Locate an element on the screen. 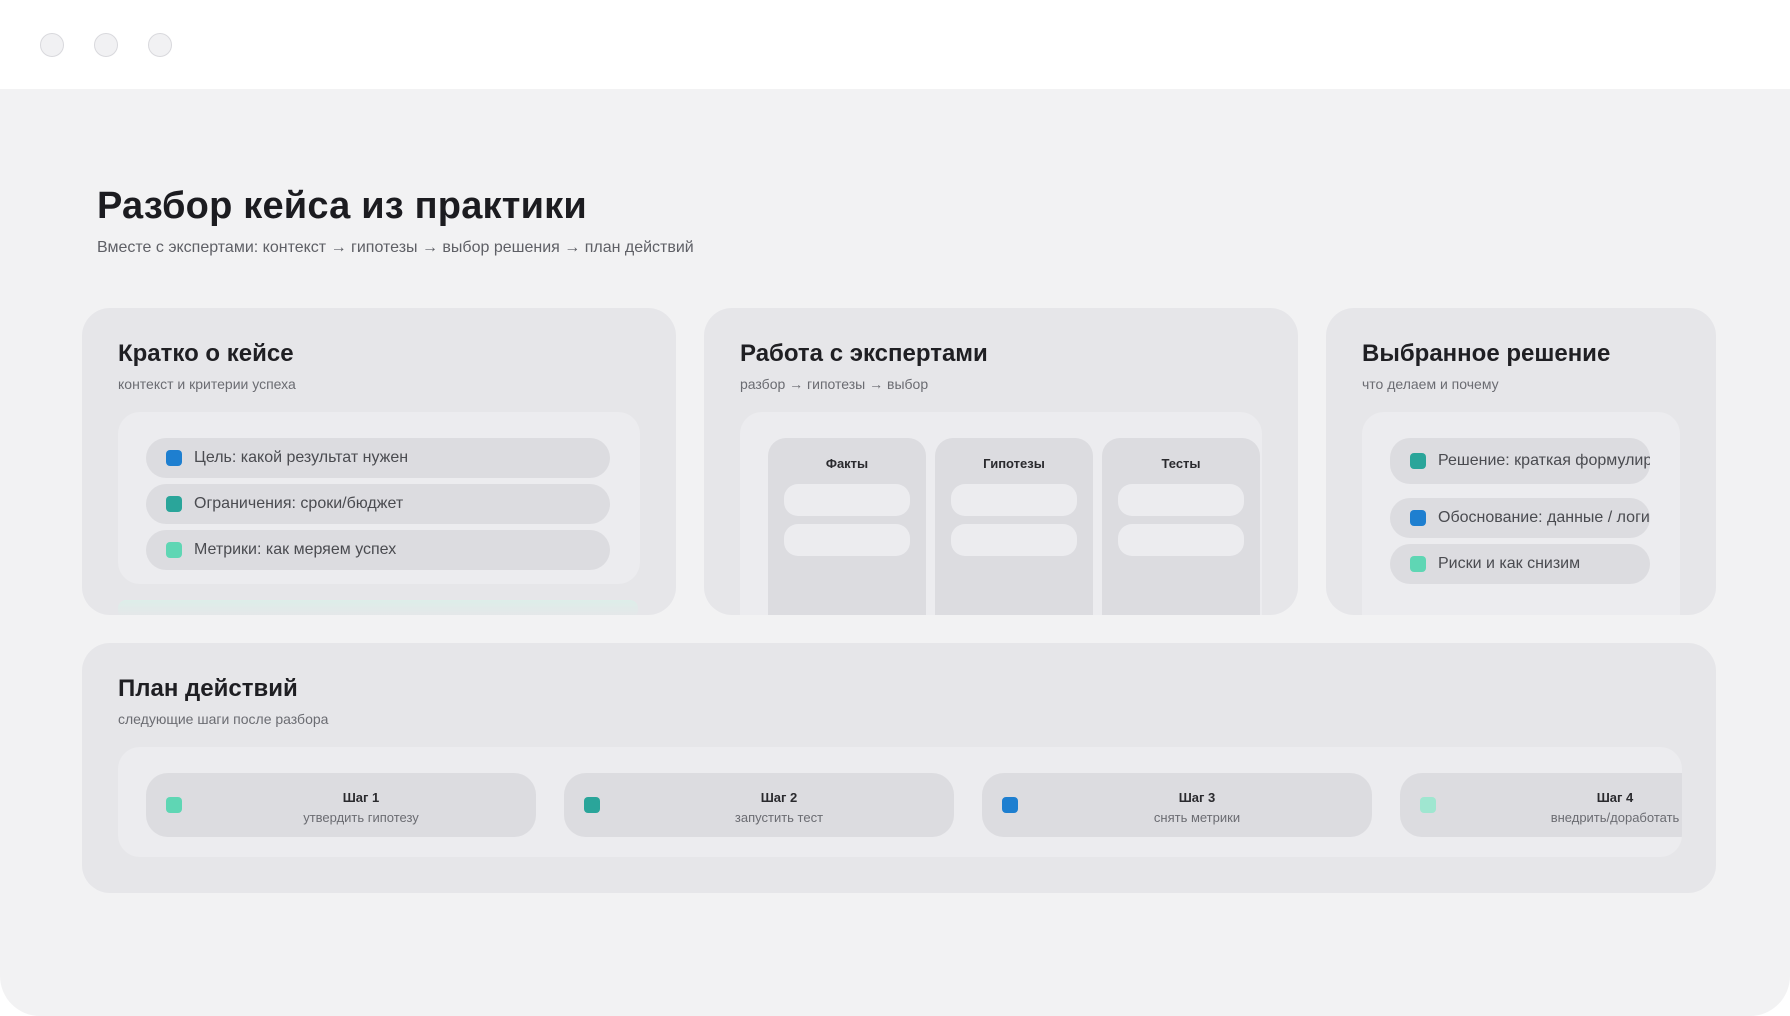 The width and height of the screenshot is (1790, 1016). column-title: Факты is located at coordinates (847, 463).